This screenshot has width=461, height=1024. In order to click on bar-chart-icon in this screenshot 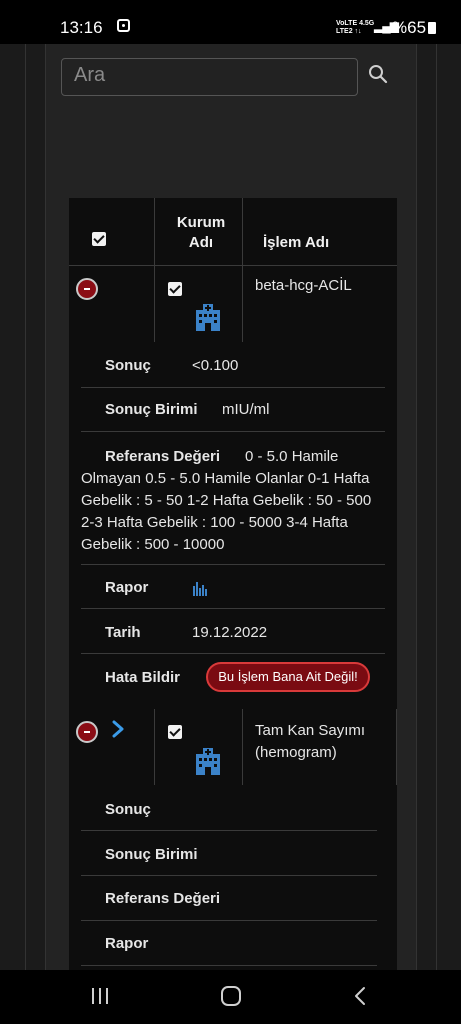, I will do `click(200, 588)`.